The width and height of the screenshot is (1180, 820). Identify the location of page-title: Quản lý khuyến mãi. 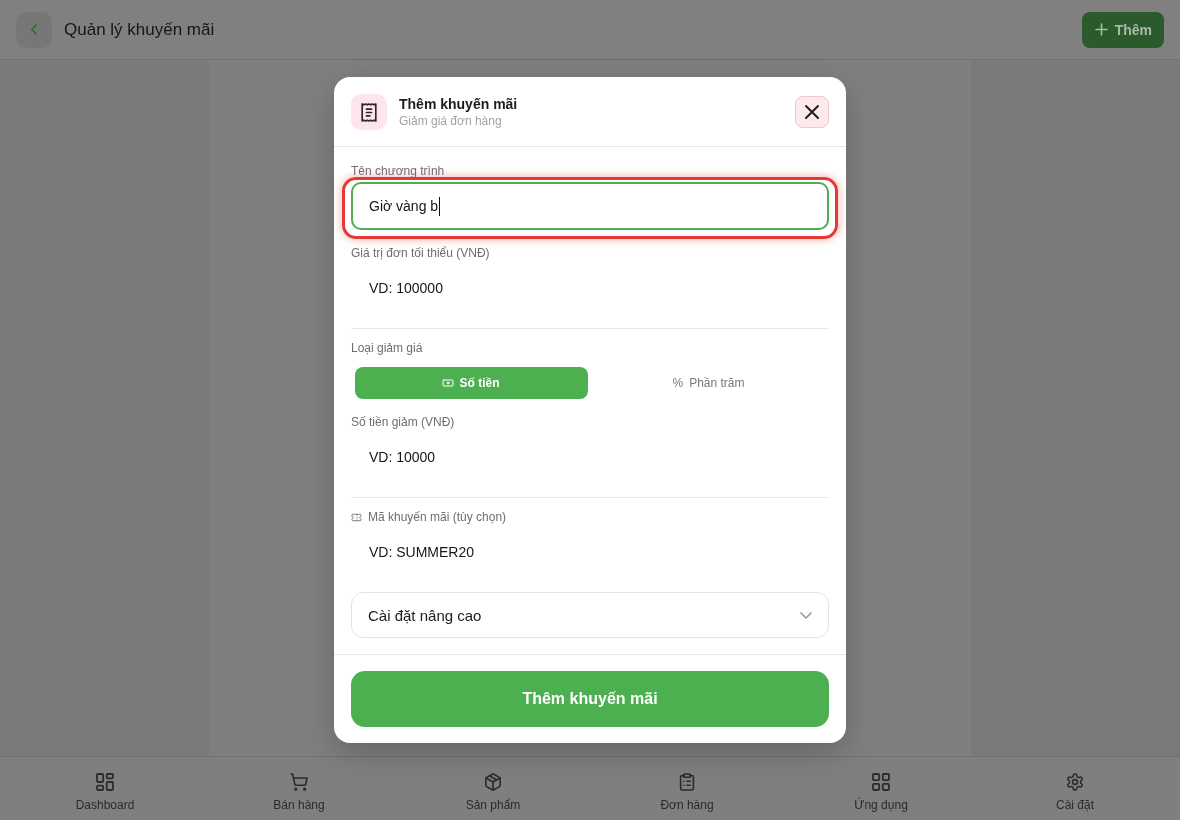
(140, 29).